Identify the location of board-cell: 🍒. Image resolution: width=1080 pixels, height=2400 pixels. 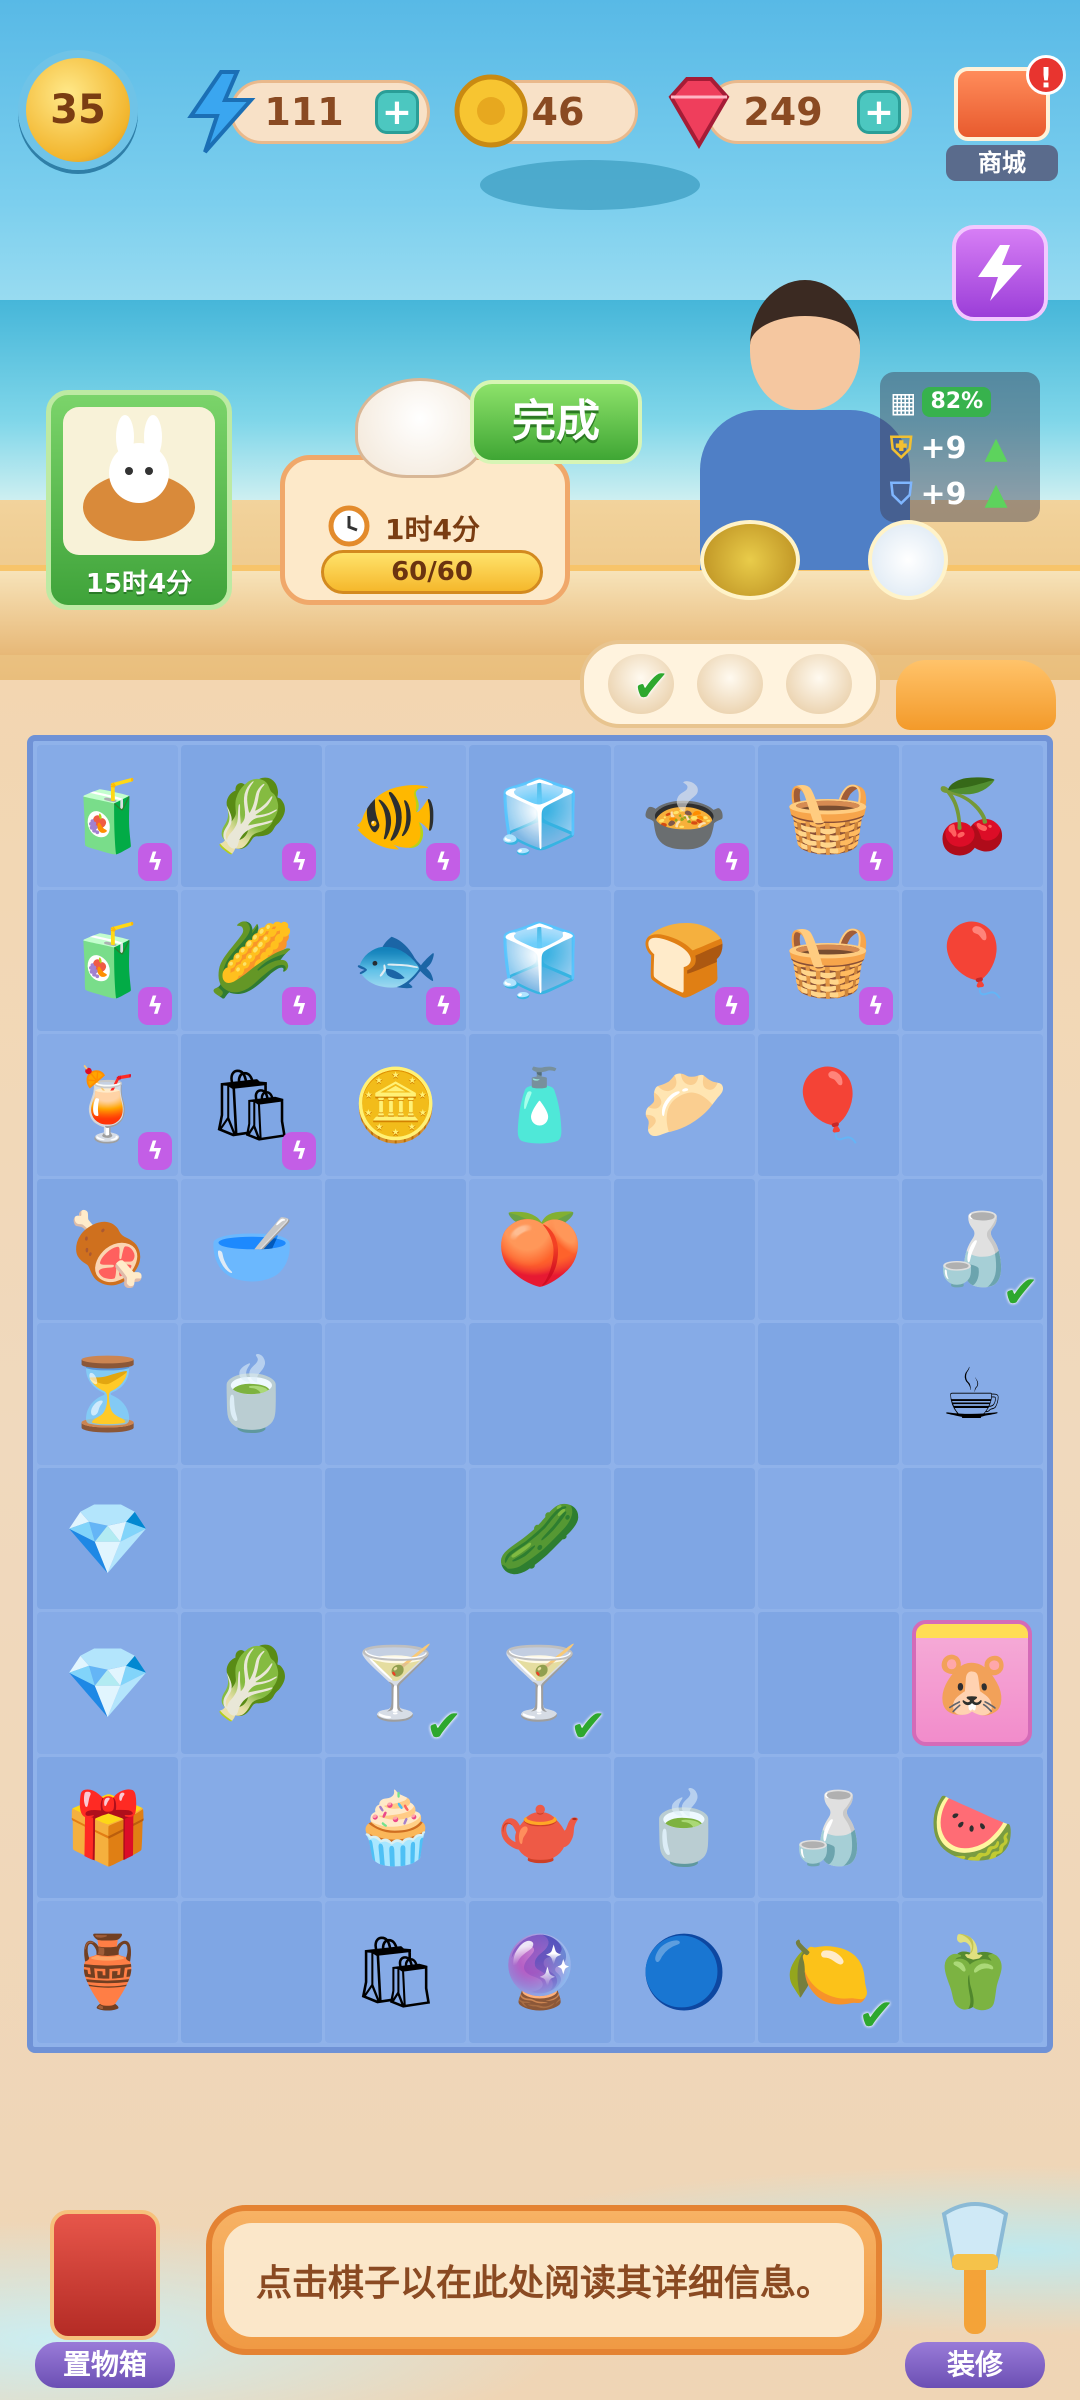
(972, 816).